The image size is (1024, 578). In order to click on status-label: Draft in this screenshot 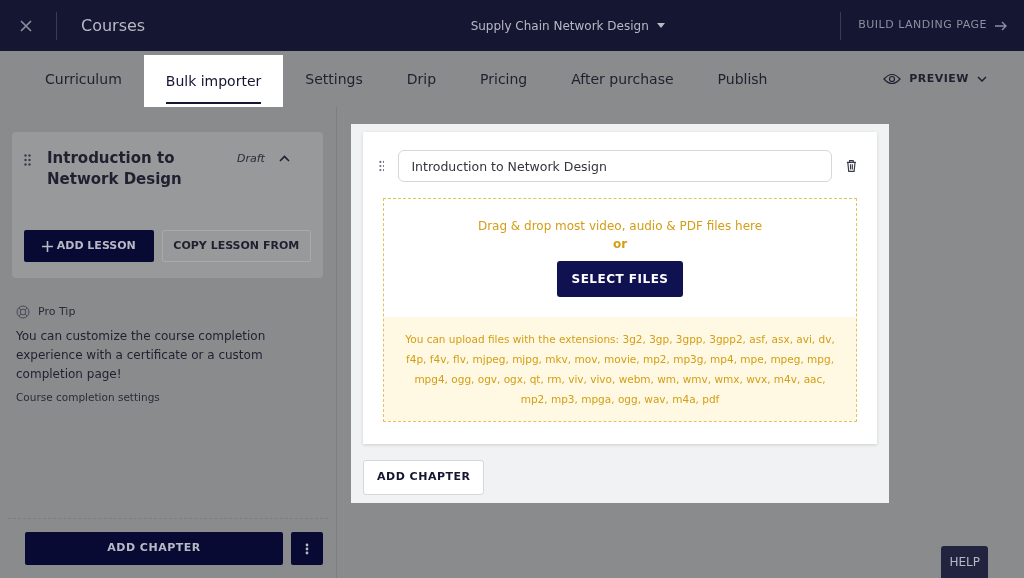, I will do `click(251, 159)`.